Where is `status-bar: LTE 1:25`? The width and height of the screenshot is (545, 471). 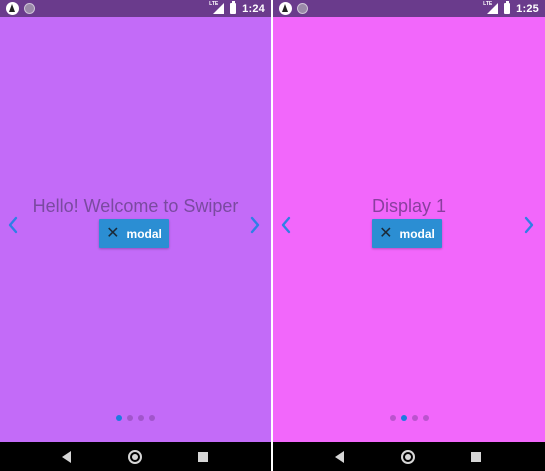
status-bar: LTE 1:25 is located at coordinates (409, 8).